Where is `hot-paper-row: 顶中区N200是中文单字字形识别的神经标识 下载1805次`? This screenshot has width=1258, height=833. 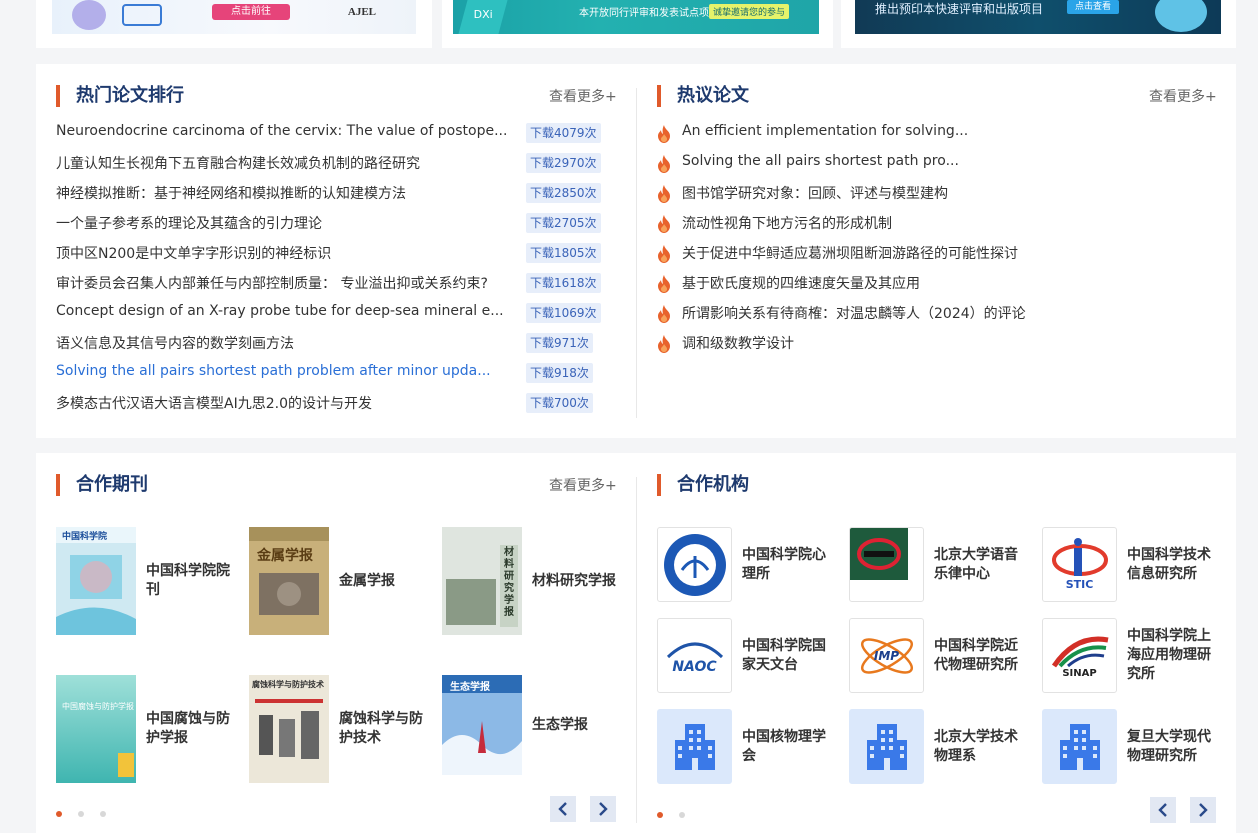
hot-paper-row: 顶中区N200是中文单字字形识别的神经标识 下载1805次 is located at coordinates (336, 255).